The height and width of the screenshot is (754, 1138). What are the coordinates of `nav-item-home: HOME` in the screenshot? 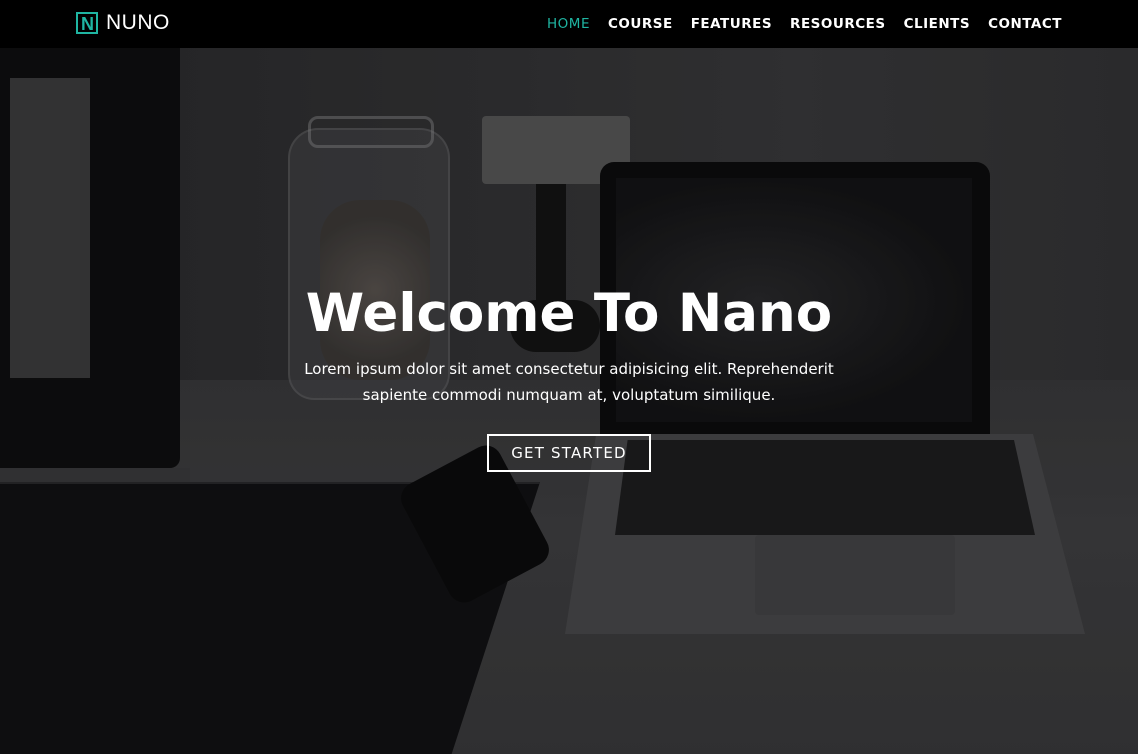 It's located at (568, 24).